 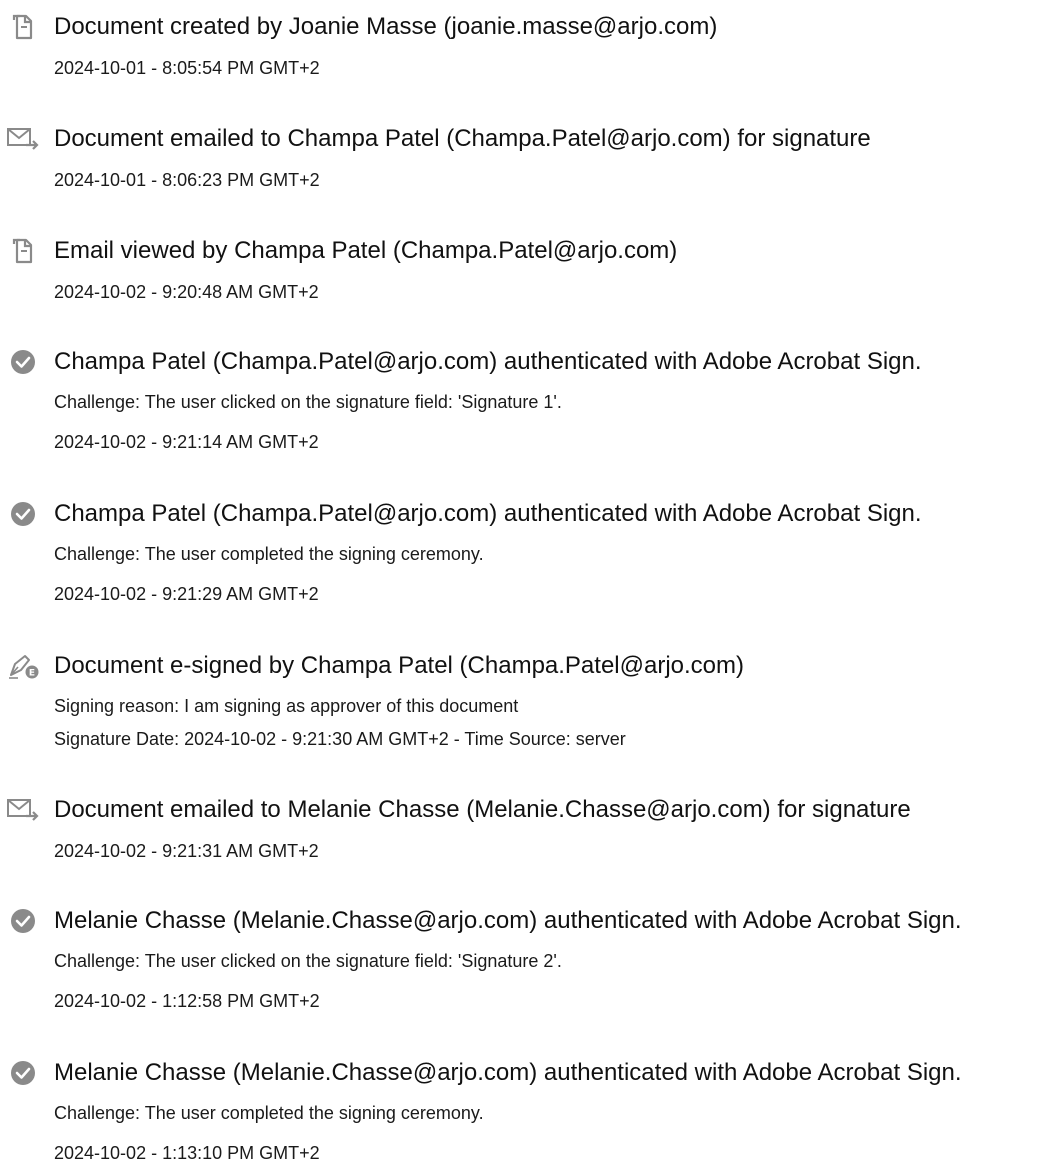 What do you see at coordinates (187, 1001) in the screenshot?
I see `event-timestamp: 2024-10-02 - 1:12:58 PM GMT+2` at bounding box center [187, 1001].